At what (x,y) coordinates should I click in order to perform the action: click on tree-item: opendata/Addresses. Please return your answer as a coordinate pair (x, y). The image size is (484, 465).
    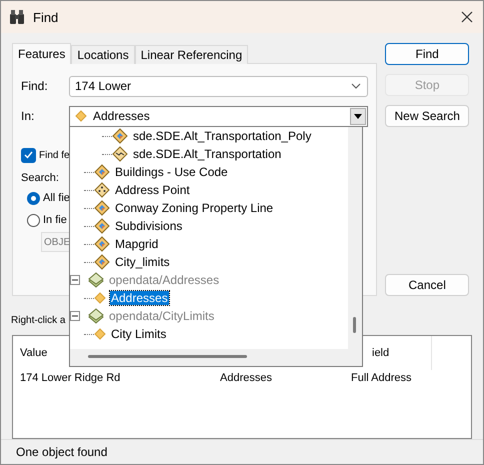
    Looking at the image, I should click on (209, 279).